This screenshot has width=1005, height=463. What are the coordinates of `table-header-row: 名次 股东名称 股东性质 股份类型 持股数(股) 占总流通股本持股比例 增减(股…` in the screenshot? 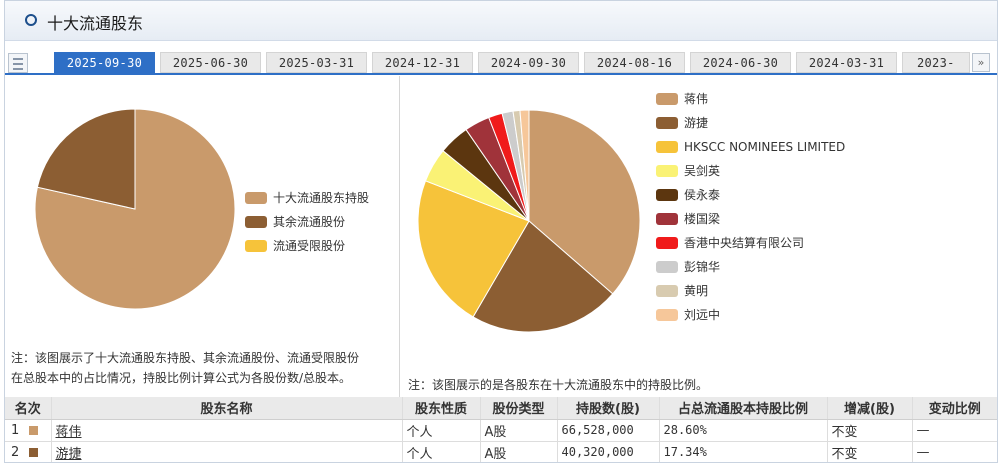 It's located at (501, 408).